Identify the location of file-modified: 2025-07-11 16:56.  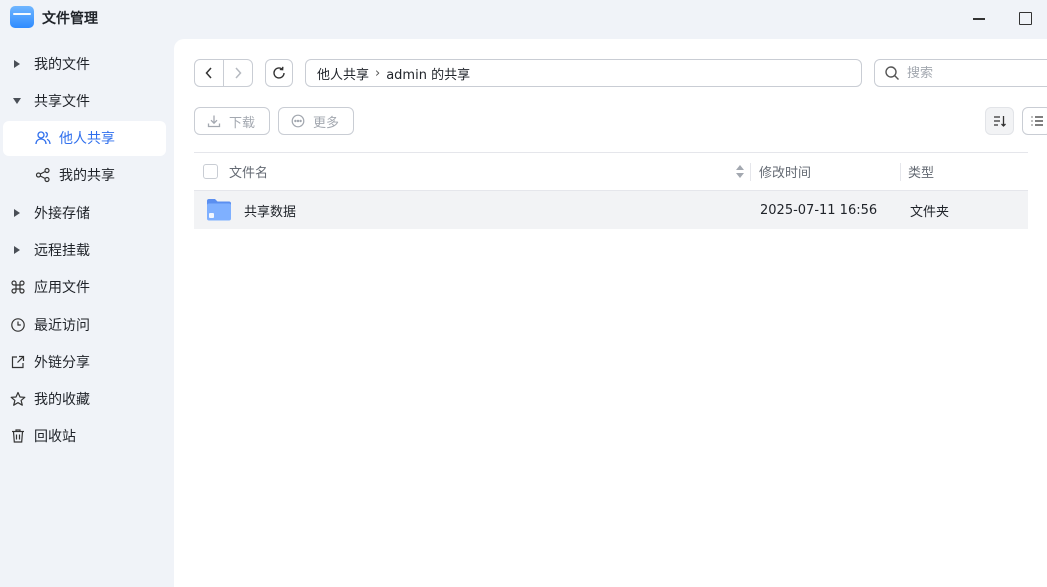
(819, 210).